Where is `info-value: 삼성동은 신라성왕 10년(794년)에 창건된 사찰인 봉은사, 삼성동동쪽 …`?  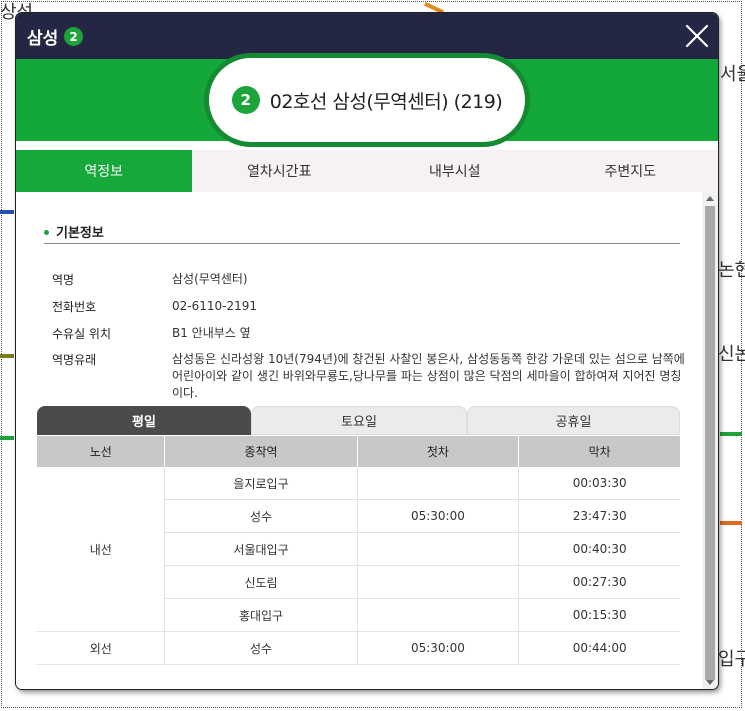
info-value: 삼성동은 신라성왕 10년(794년)에 창건된 사찰인 봉은사, 삼성동동쪽 … is located at coordinates (428, 376).